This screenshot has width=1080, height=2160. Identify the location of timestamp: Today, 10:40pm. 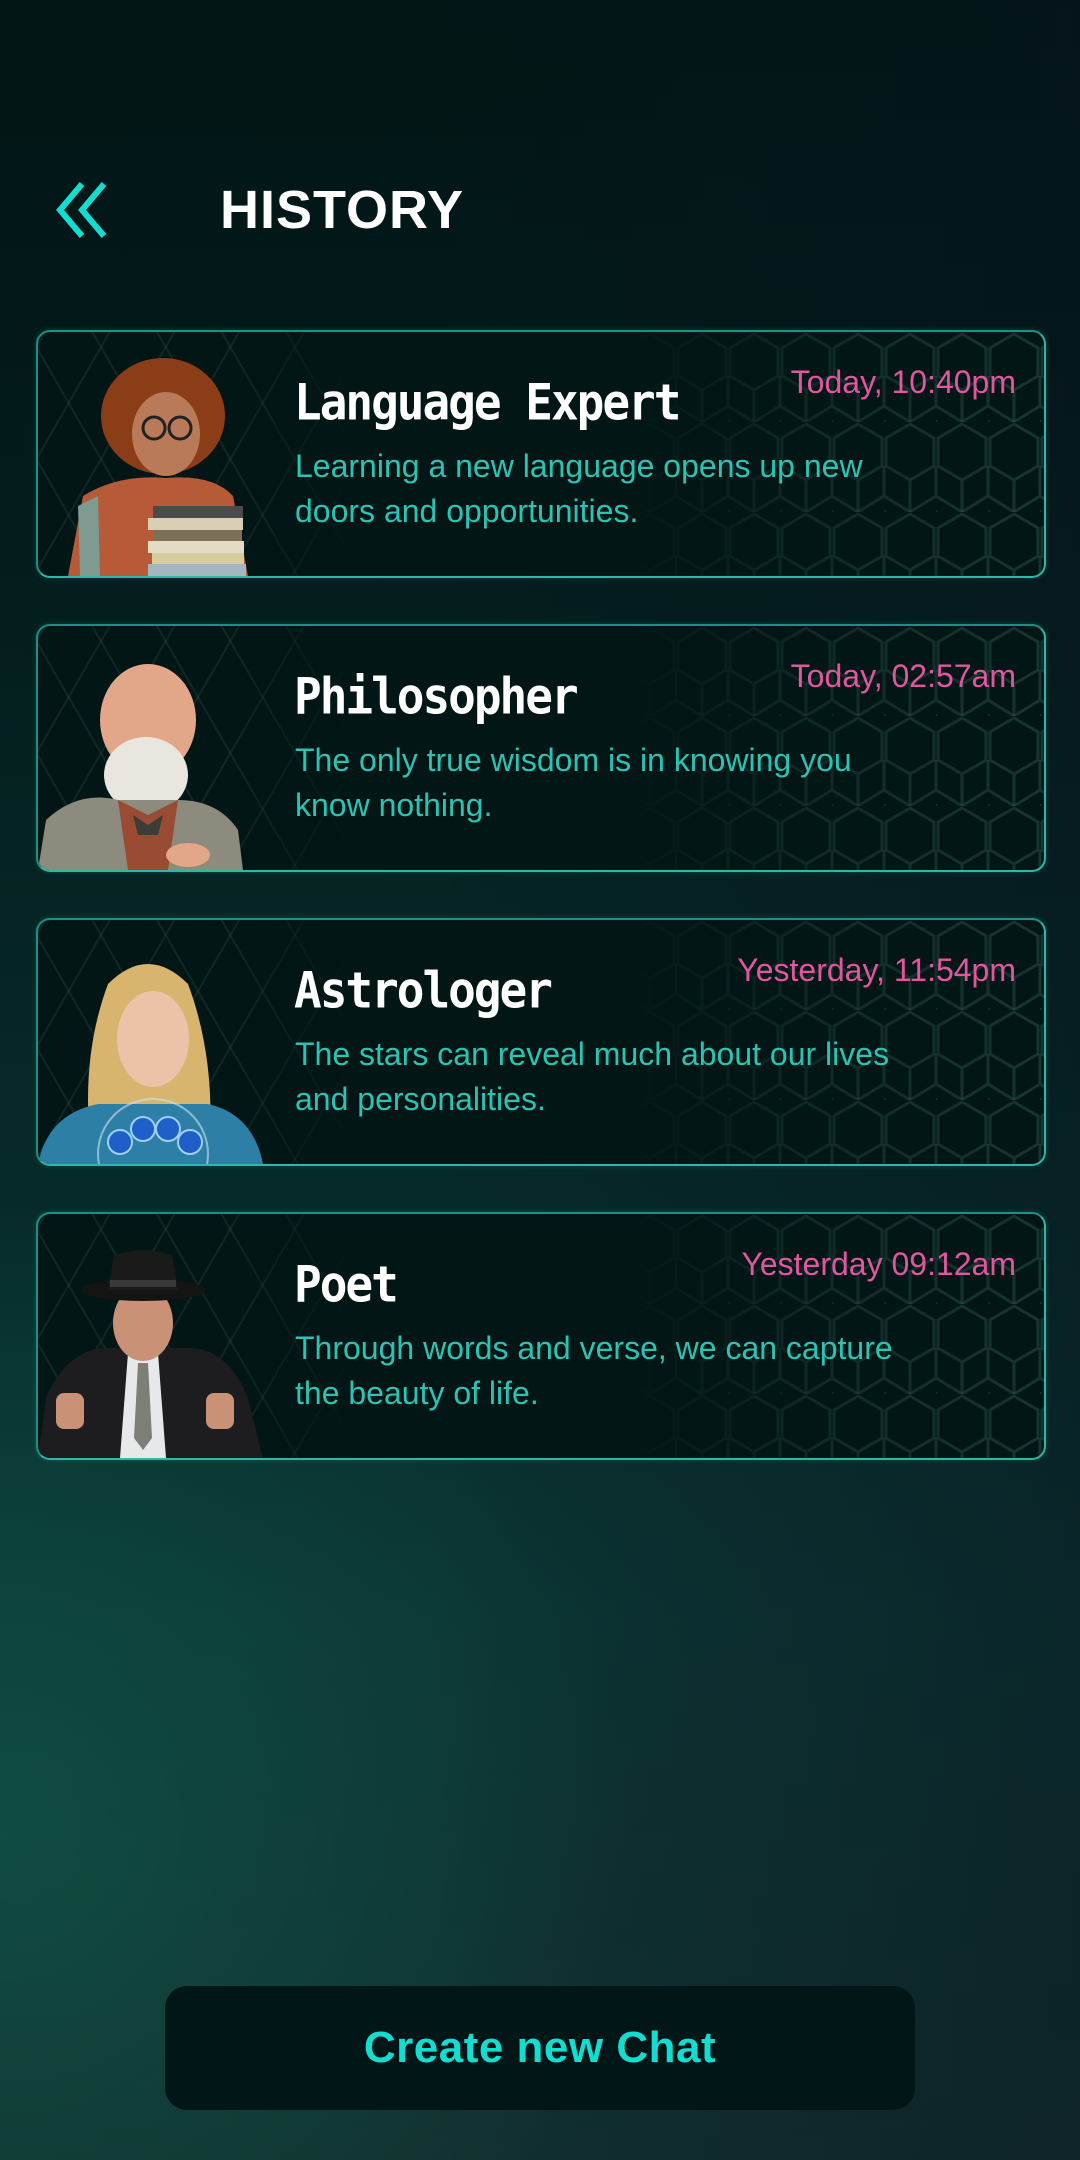
(903, 382).